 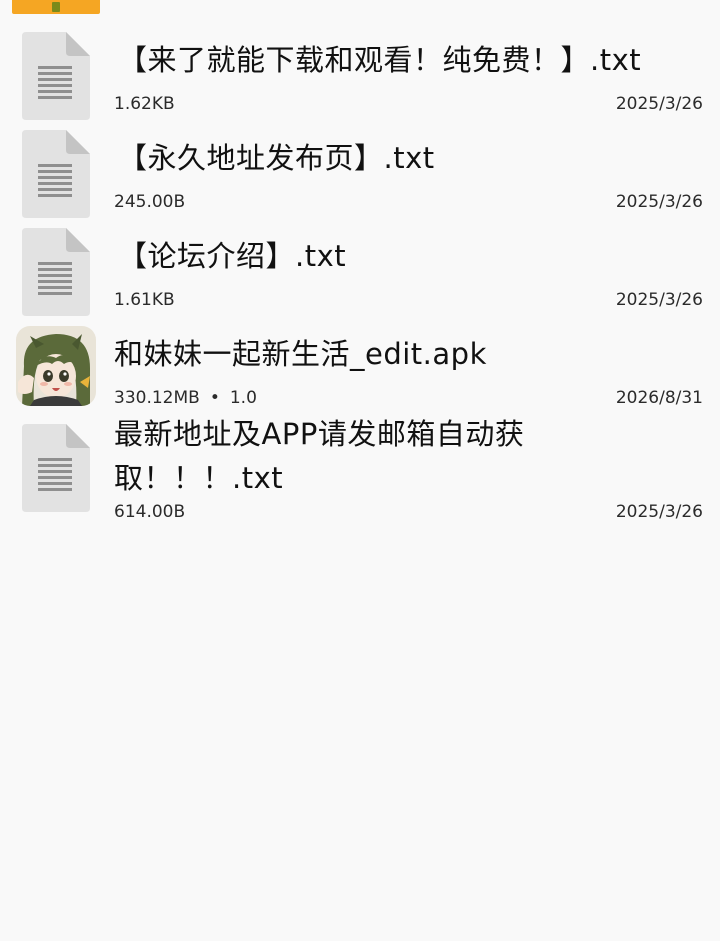 I want to click on file-name: 【论坛介绍】.txt, so click(x=232, y=256).